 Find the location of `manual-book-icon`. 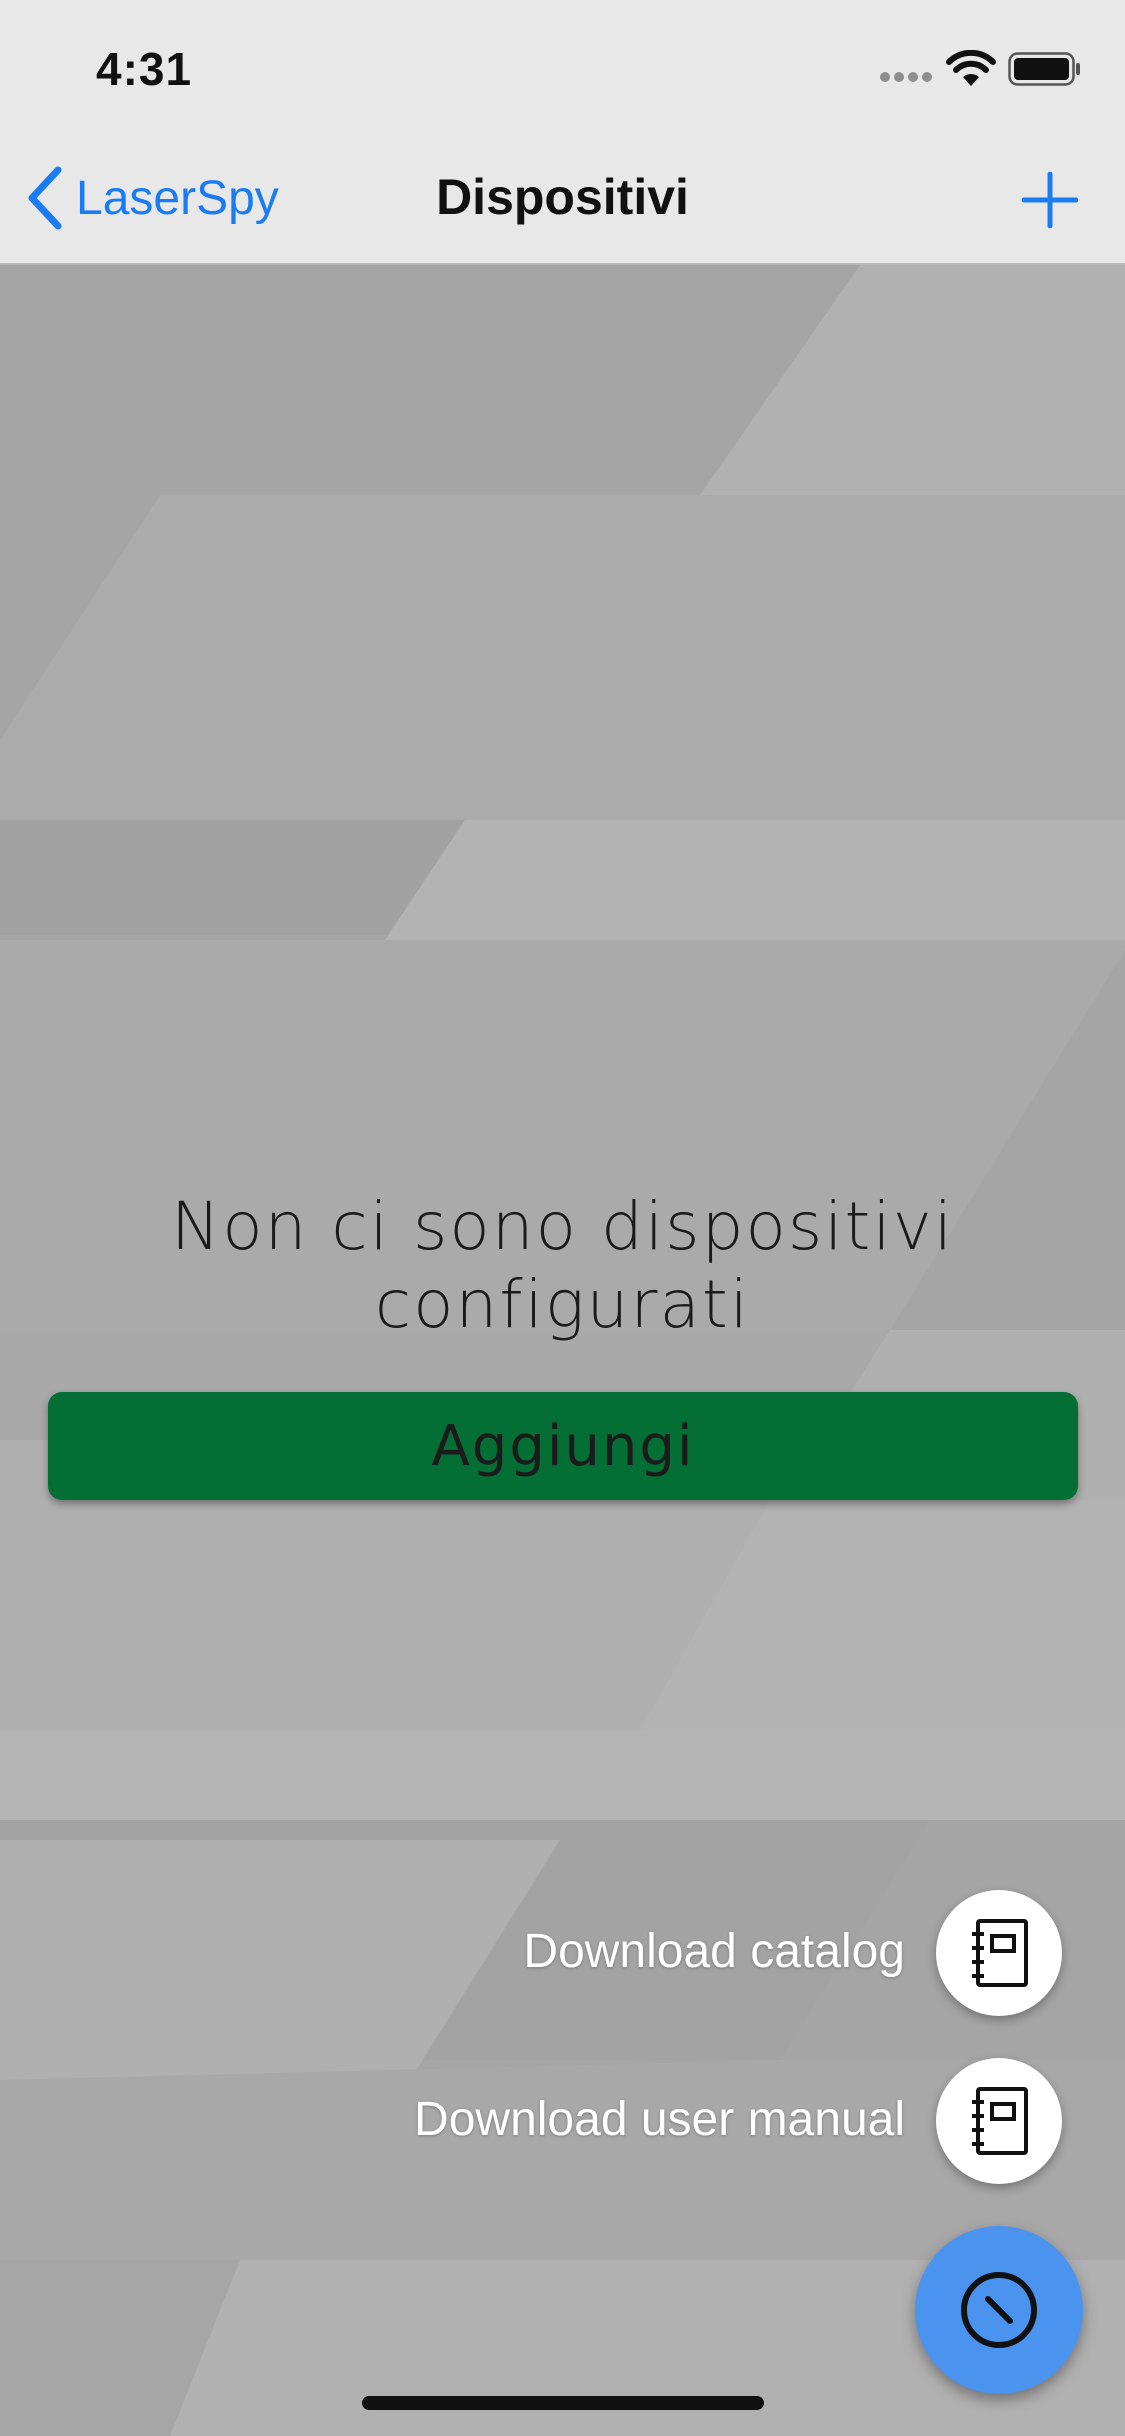

manual-book-icon is located at coordinates (1000, 2121).